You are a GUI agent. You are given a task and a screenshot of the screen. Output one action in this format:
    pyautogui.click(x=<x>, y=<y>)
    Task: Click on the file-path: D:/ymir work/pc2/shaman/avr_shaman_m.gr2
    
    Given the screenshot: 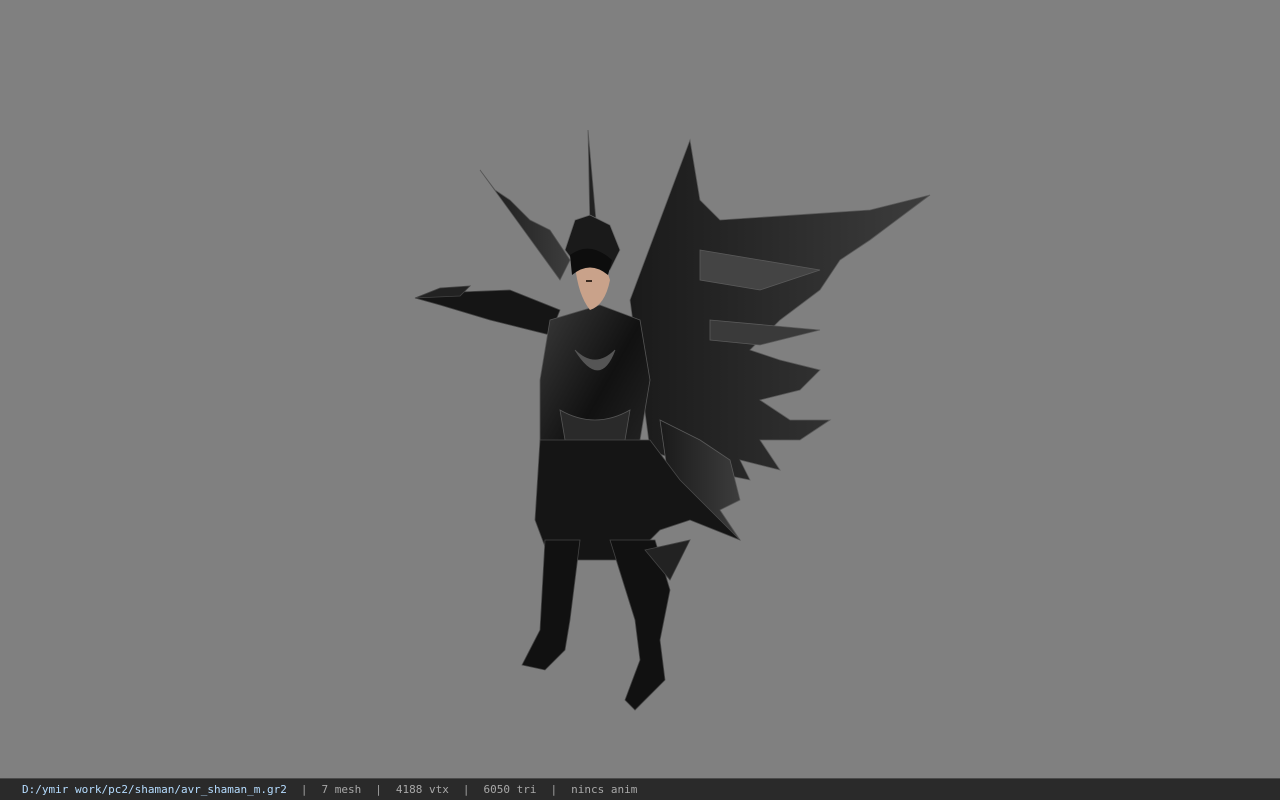 What is the action you would take?
    pyautogui.click(x=154, y=789)
    